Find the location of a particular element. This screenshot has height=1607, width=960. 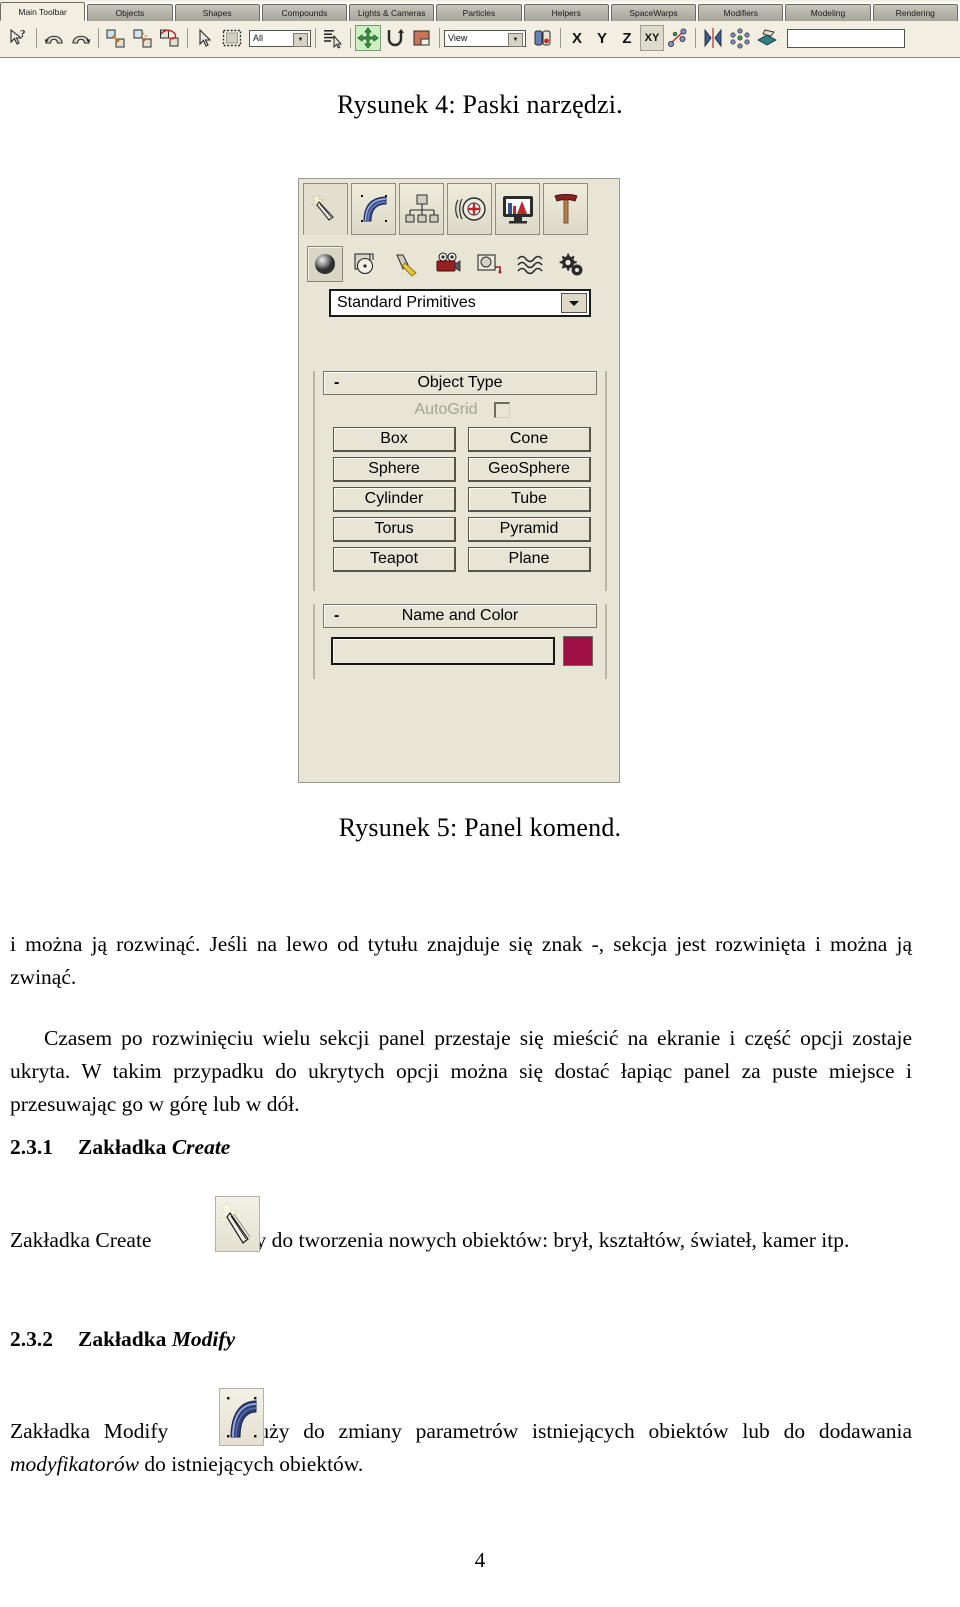

systems-button is located at coordinates (571, 264).